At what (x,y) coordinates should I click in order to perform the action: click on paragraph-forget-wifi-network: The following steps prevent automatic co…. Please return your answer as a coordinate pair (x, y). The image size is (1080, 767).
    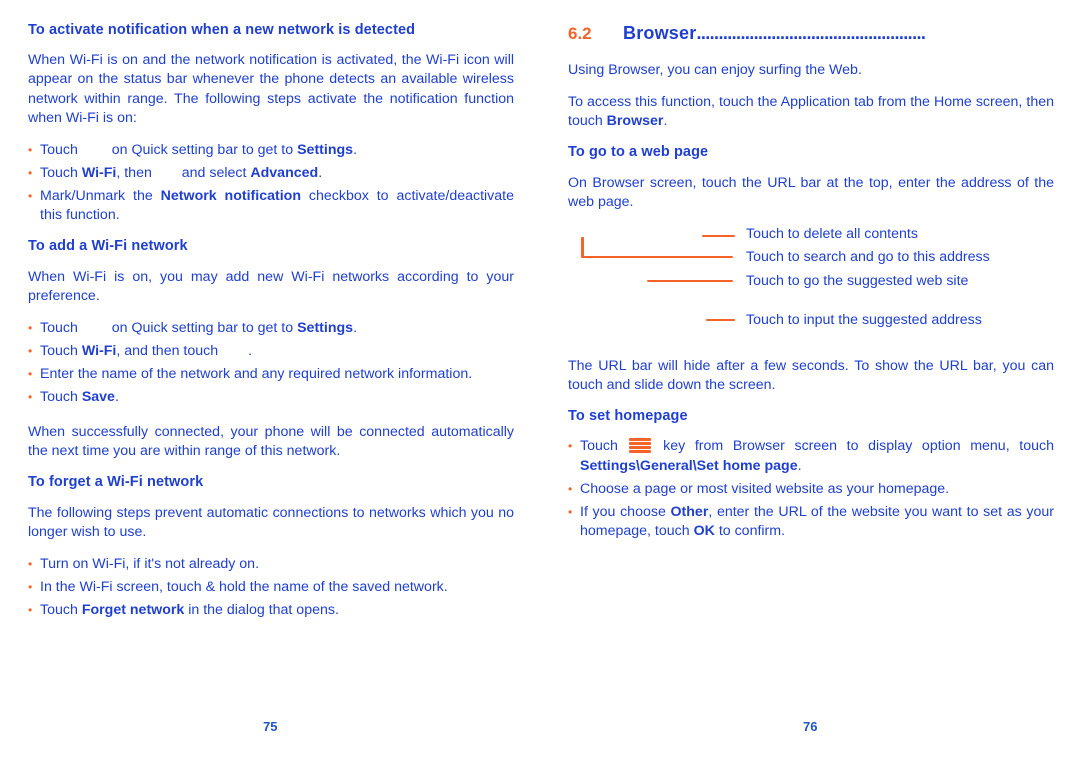
    Looking at the image, I should click on (271, 522).